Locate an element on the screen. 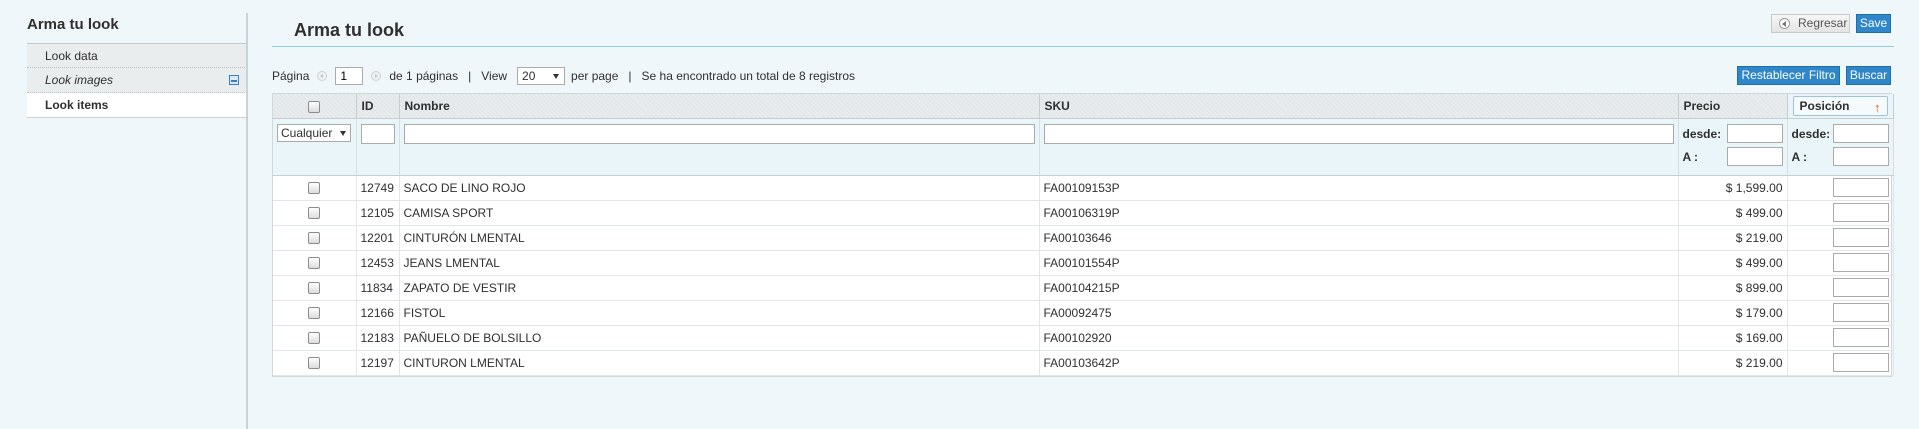 This screenshot has height=429, width=1919. previous-page-icon is located at coordinates (322, 76).